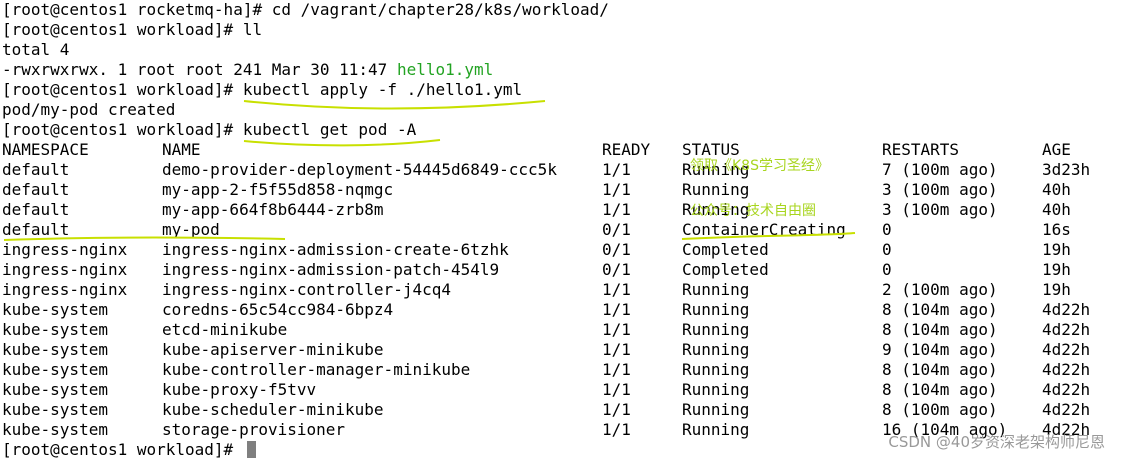 Image resolution: width=1123 pixels, height=464 pixels. What do you see at coordinates (278, 189) in the screenshot?
I see `table-cell: my-app-2-f5f55d858-nqmgc` at bounding box center [278, 189].